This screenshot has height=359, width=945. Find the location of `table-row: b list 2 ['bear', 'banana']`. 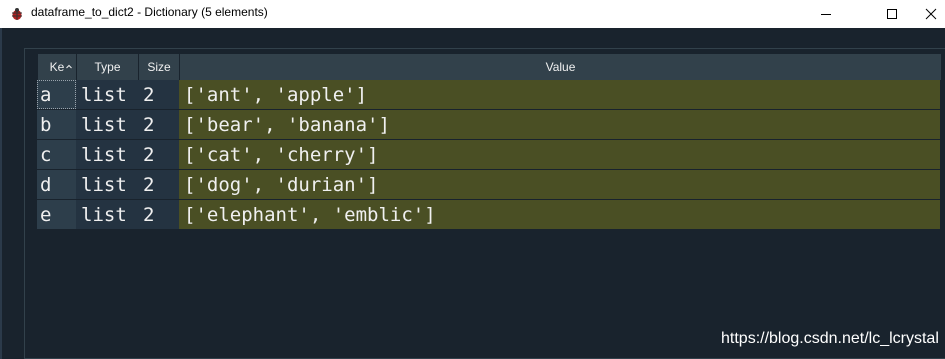

table-row: b list 2 ['bear', 'banana'] is located at coordinates (488, 125).